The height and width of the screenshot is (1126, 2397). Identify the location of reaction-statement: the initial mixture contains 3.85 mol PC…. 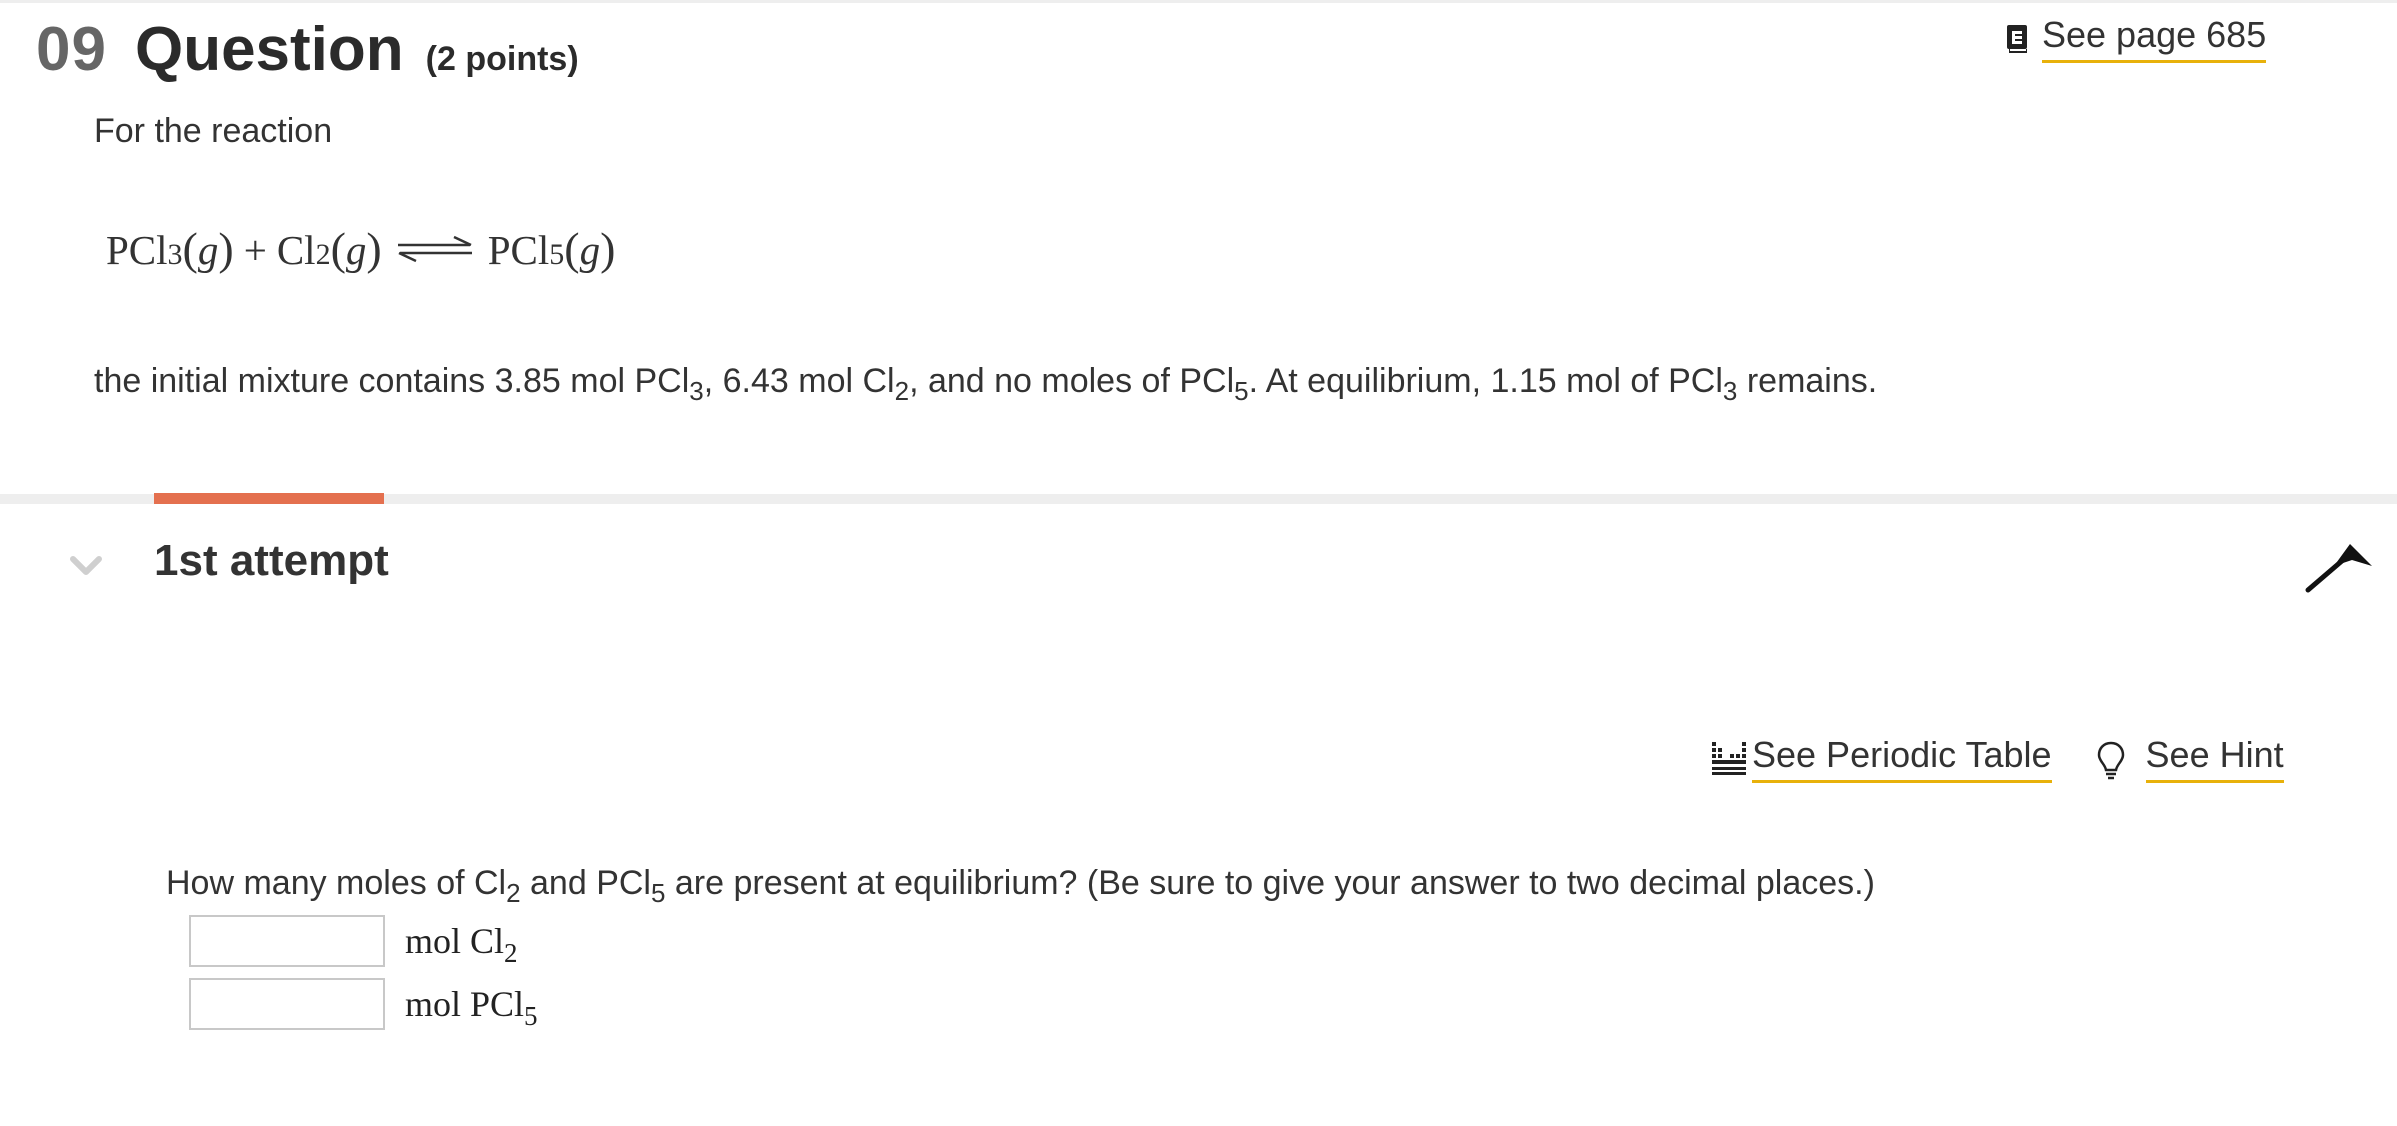
(986, 383).